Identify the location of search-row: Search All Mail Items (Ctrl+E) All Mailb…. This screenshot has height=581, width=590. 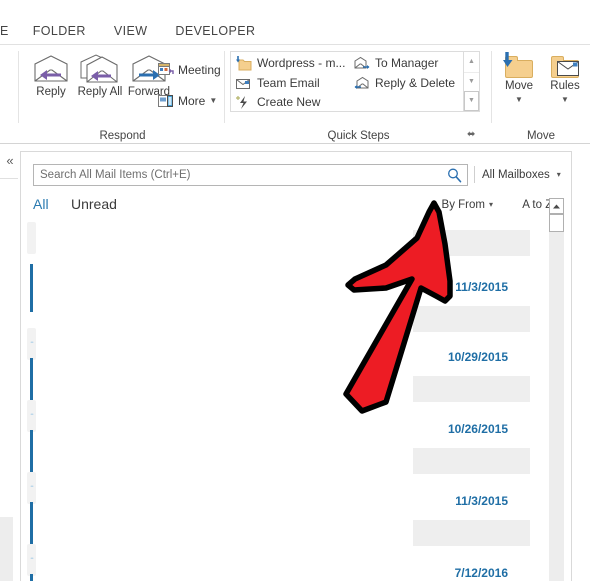
(297, 175).